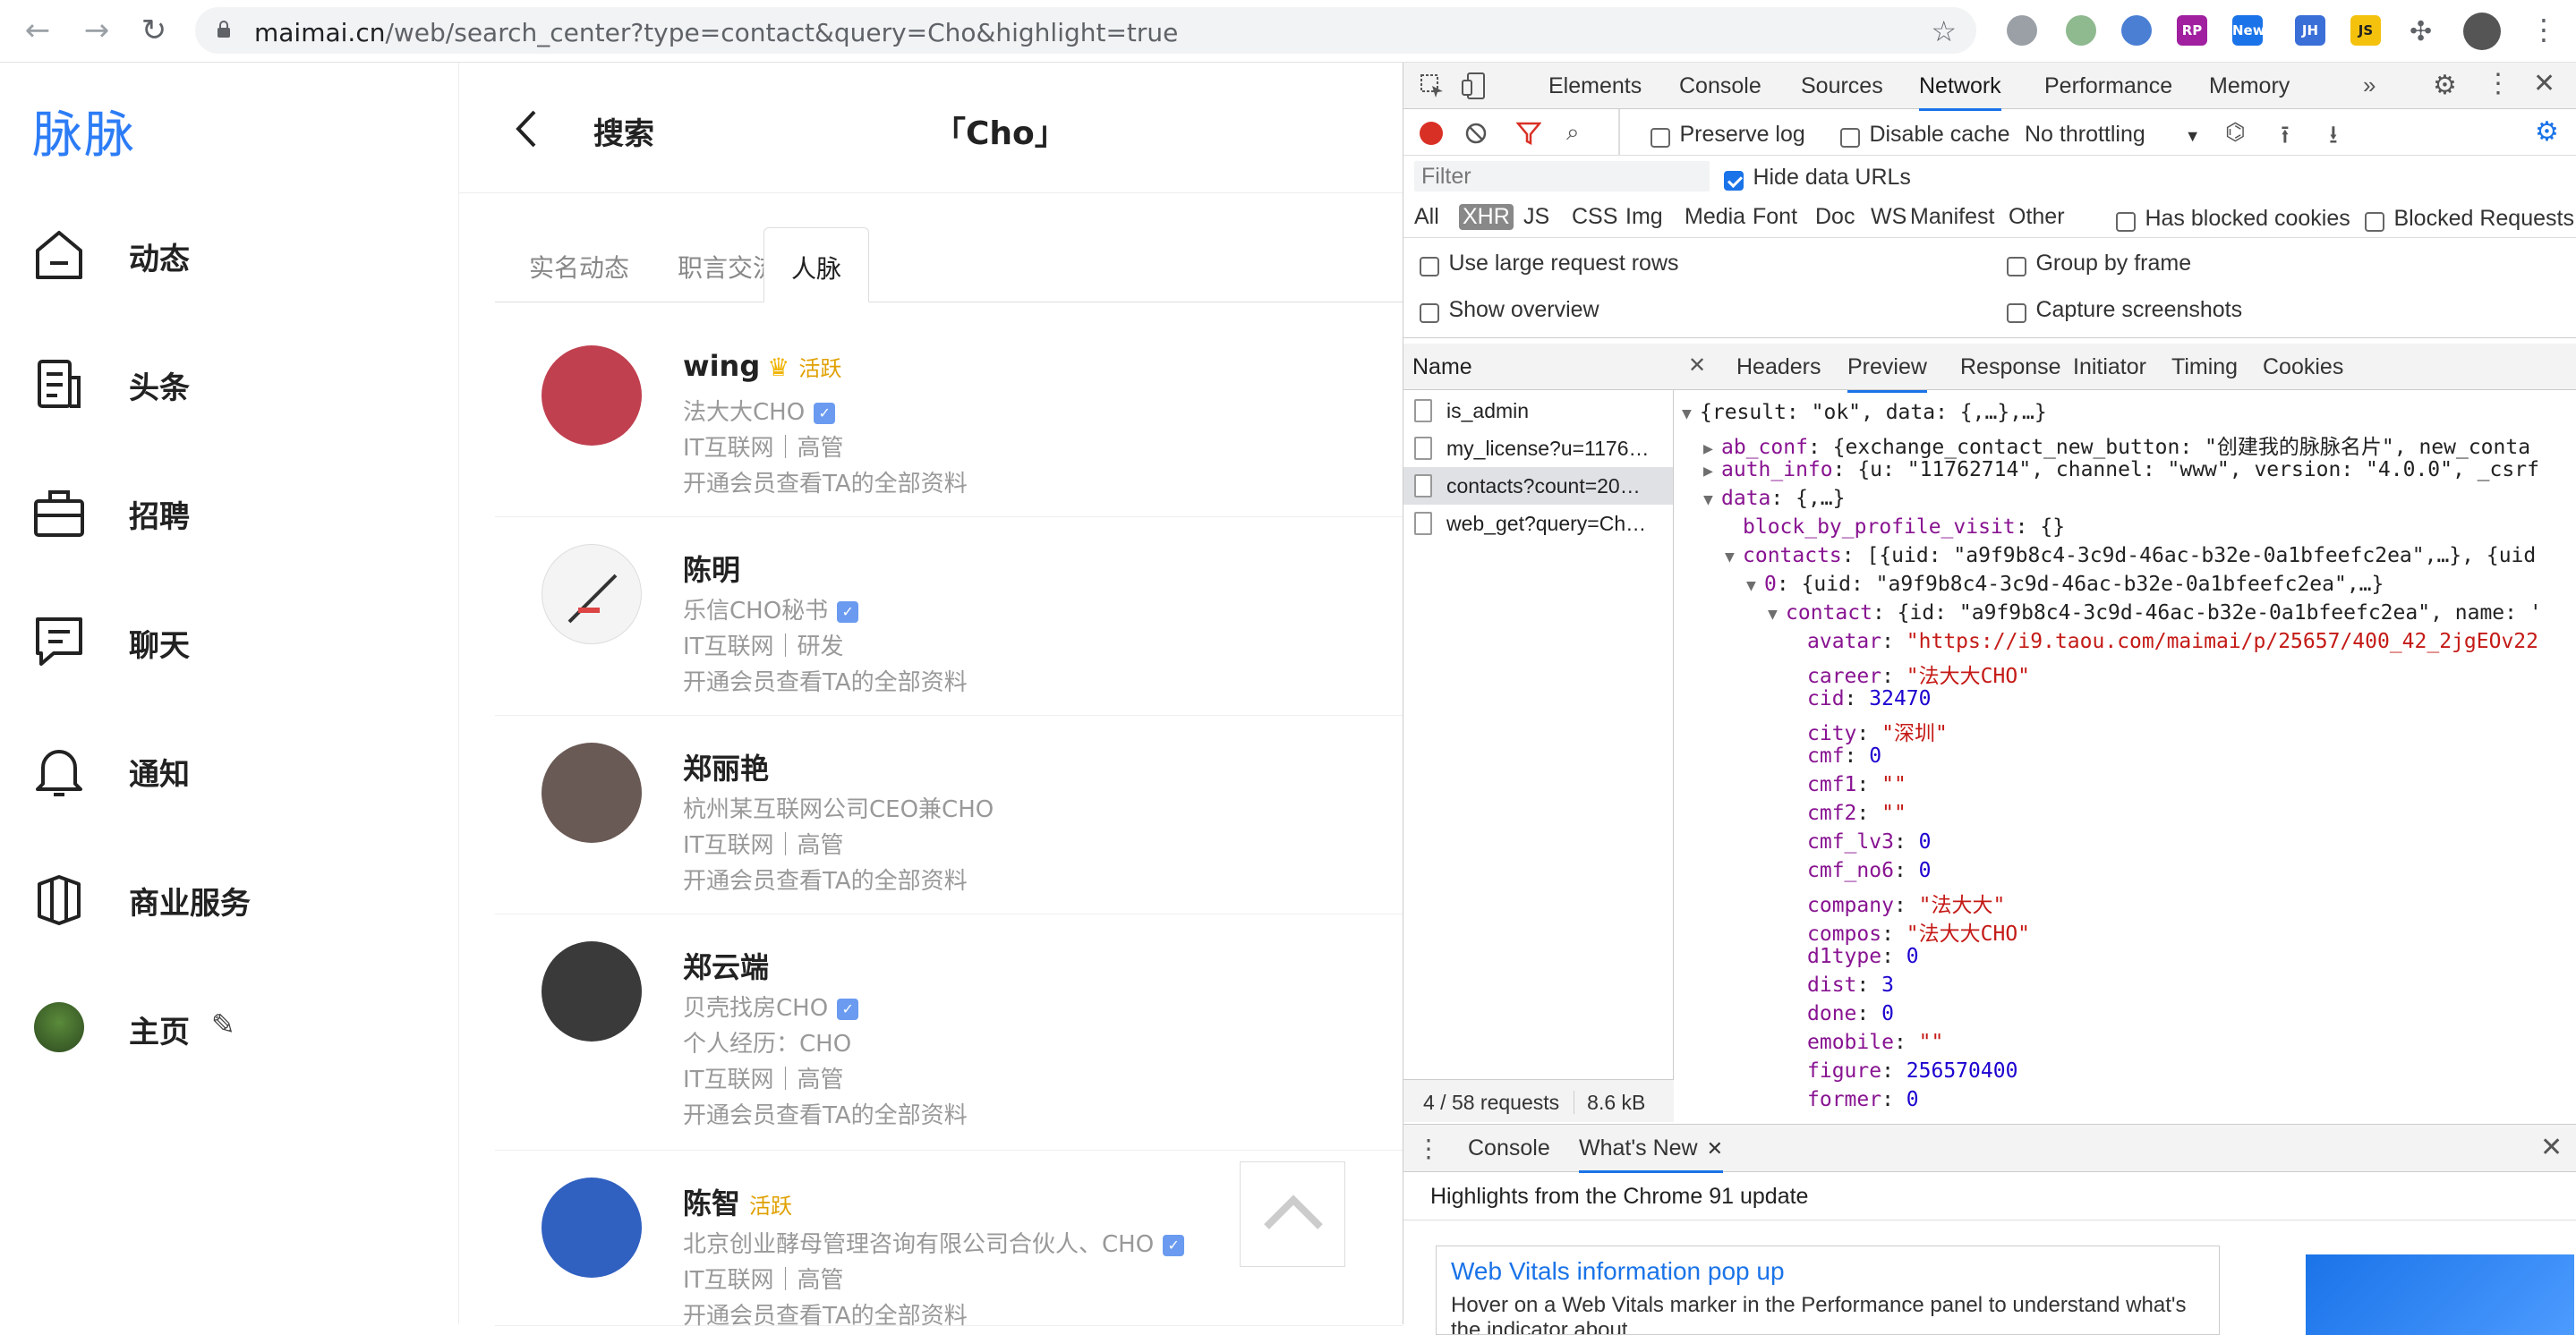 This screenshot has width=2576, height=1335. I want to click on filter-funnel-icon, so click(1528, 133).